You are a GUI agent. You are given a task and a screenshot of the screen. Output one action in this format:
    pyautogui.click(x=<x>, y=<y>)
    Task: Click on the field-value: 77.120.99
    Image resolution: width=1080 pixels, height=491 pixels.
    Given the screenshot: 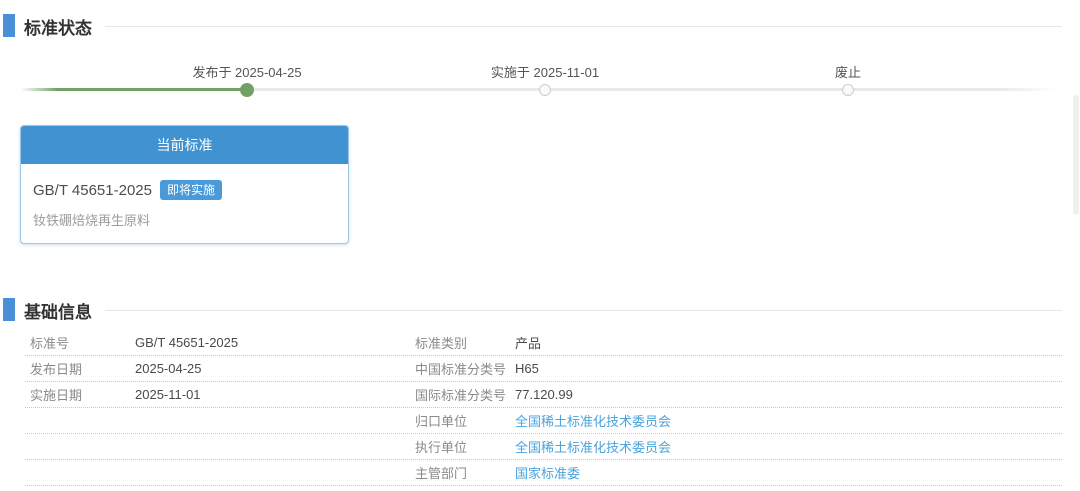 What is the action you would take?
    pyautogui.click(x=544, y=394)
    